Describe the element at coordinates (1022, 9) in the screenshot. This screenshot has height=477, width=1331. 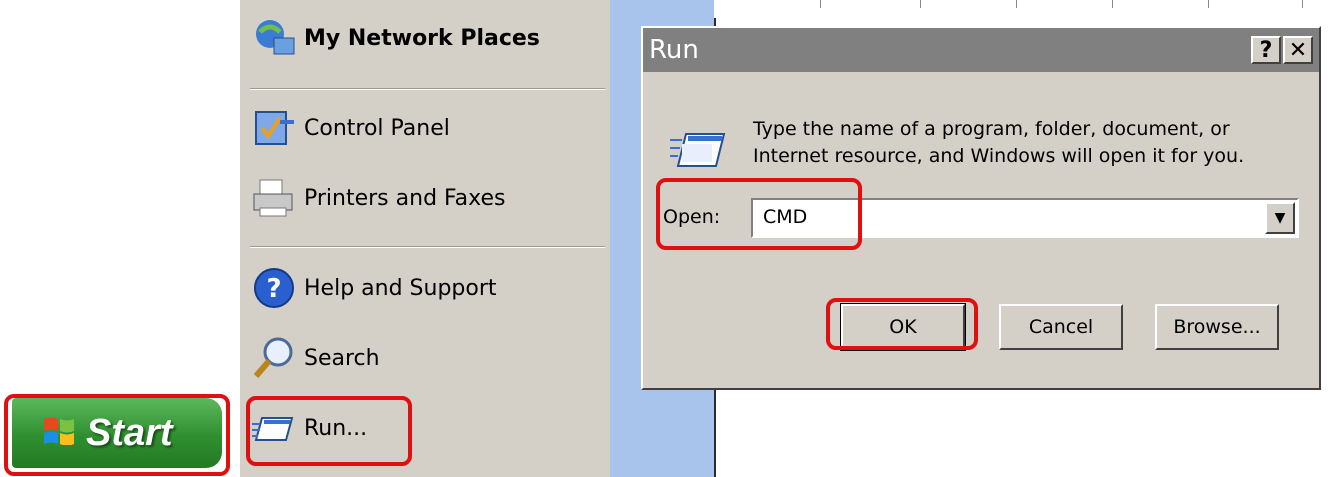
I see `ruler` at that location.